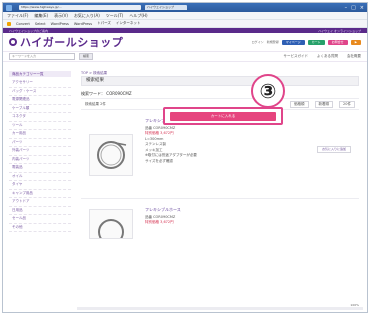  I want to click on sidebar-item: ケーブル類, so click(40, 109).